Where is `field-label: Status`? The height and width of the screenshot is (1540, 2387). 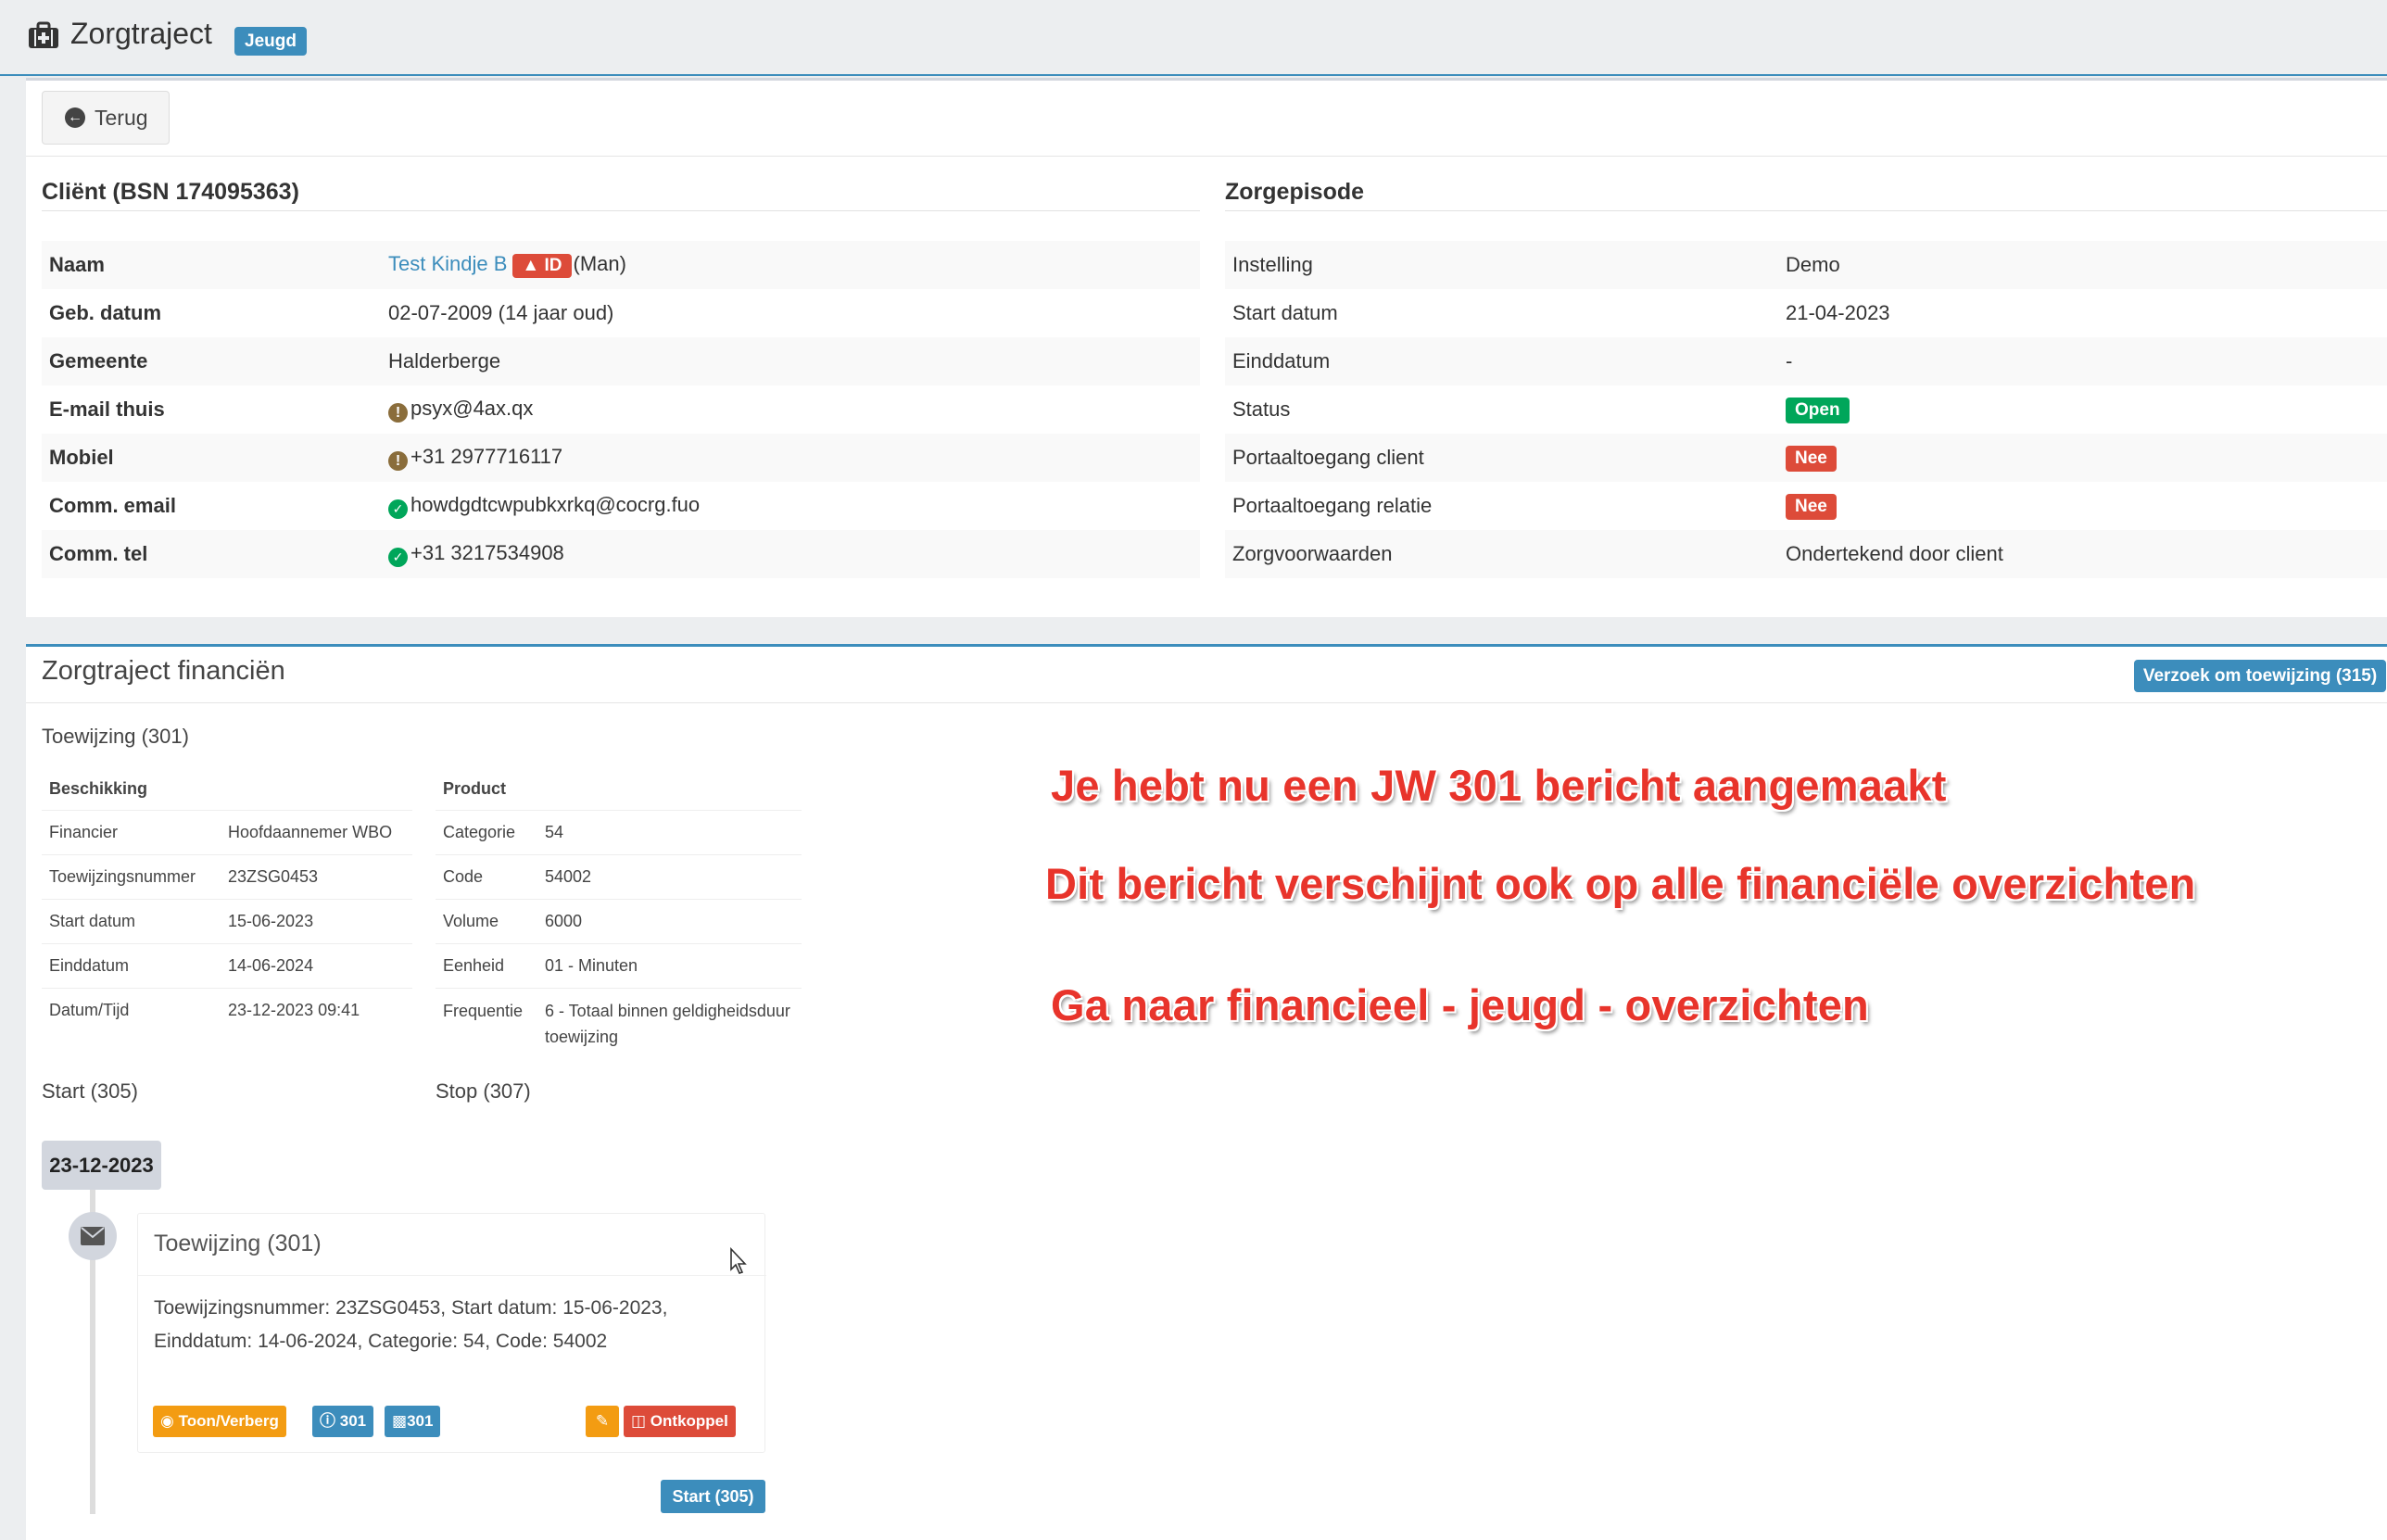
field-label: Status is located at coordinates (1261, 410).